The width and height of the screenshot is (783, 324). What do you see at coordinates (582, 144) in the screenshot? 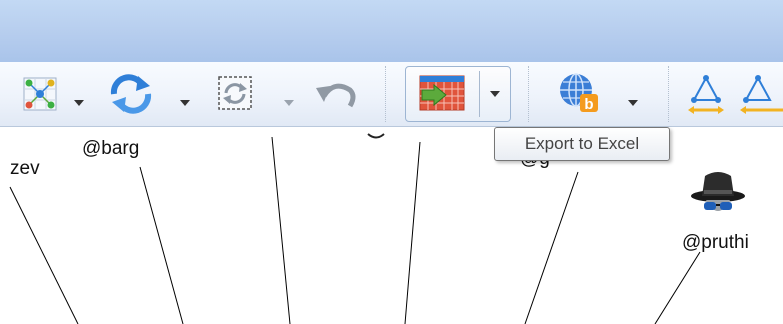
I see `export-to-excel-tooltip: Export to Excel` at bounding box center [582, 144].